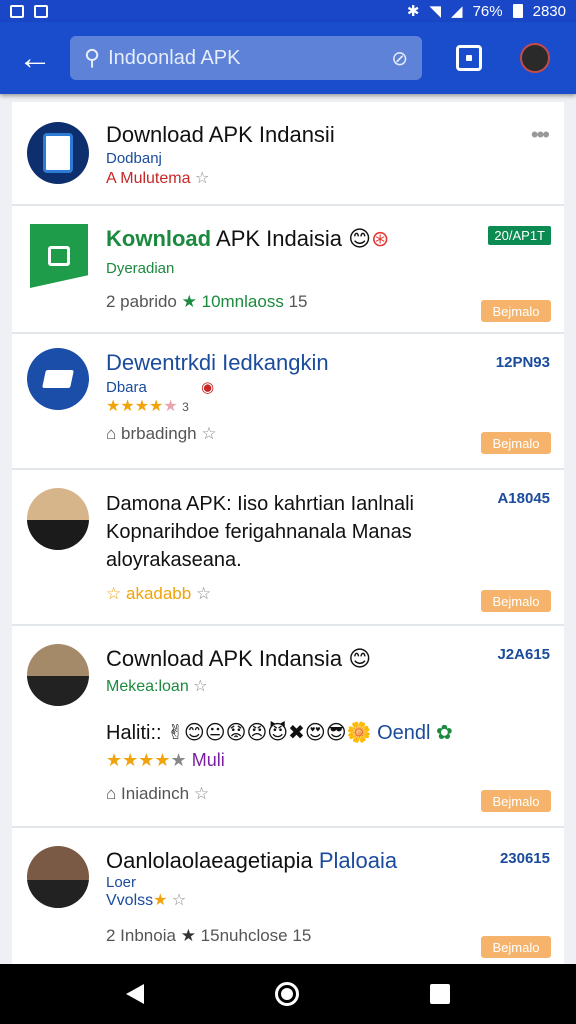 Image resolution: width=576 pixels, height=1024 pixels. What do you see at coordinates (522, 362) in the screenshot?
I see `version-badge: 12PN93` at bounding box center [522, 362].